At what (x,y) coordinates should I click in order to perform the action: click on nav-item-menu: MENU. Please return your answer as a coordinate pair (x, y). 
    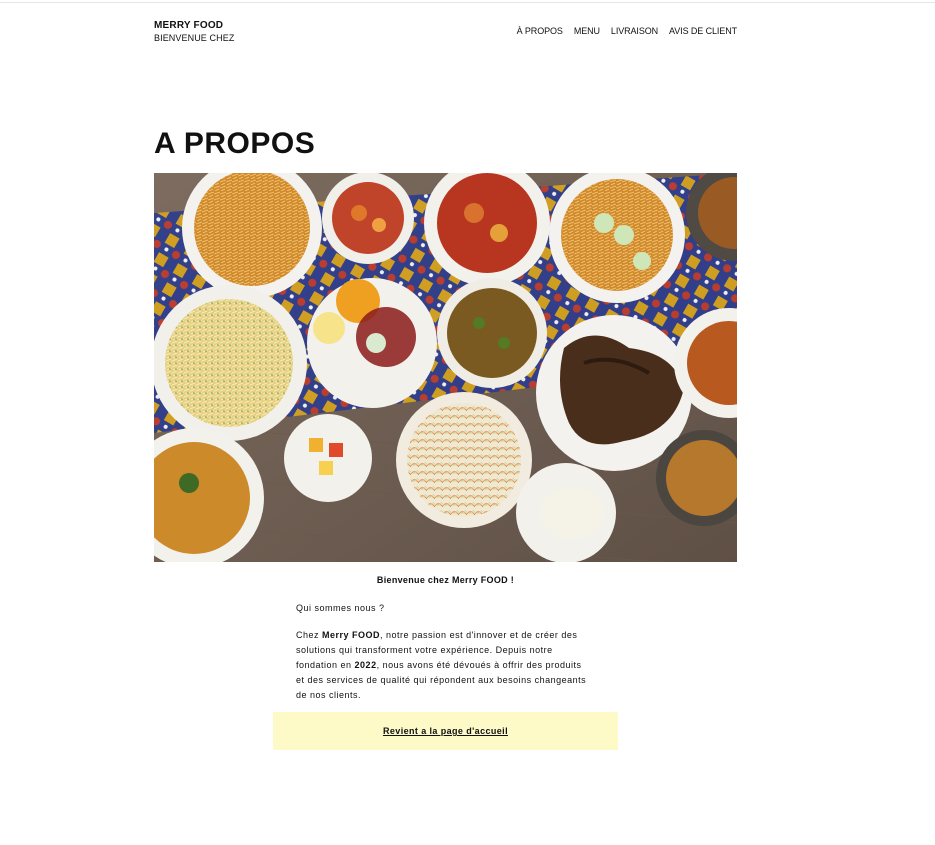
    Looking at the image, I should click on (587, 31).